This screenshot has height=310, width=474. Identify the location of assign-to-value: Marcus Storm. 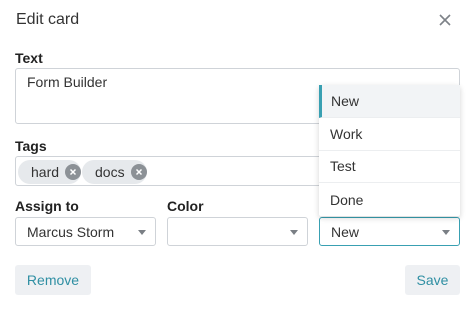
(71, 231).